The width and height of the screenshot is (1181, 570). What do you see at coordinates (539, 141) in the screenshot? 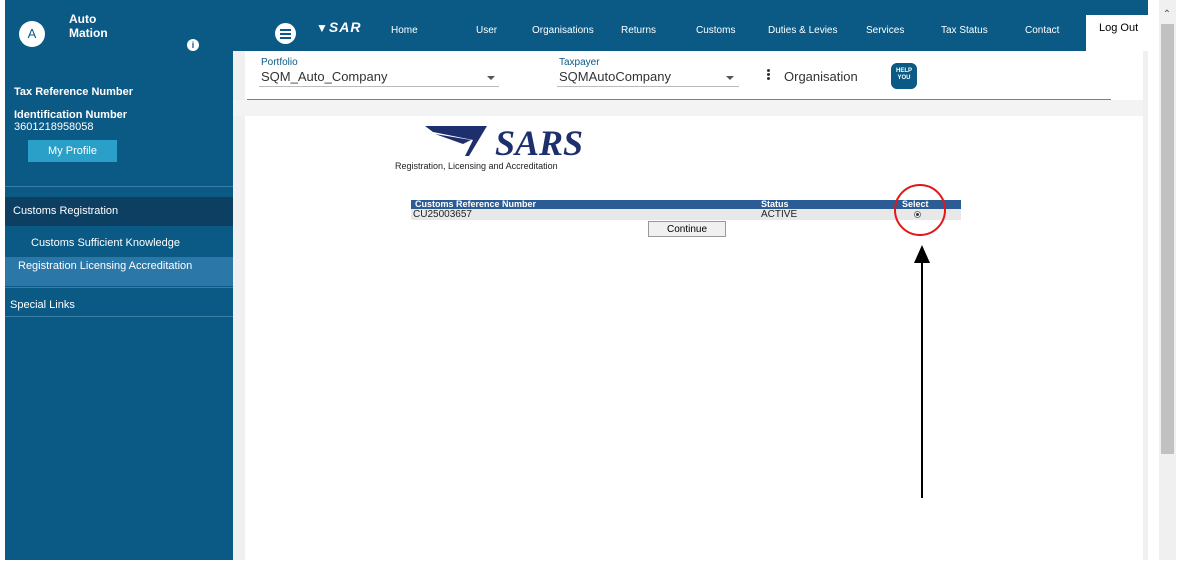
I see `sars-logo-text: SARS` at bounding box center [539, 141].